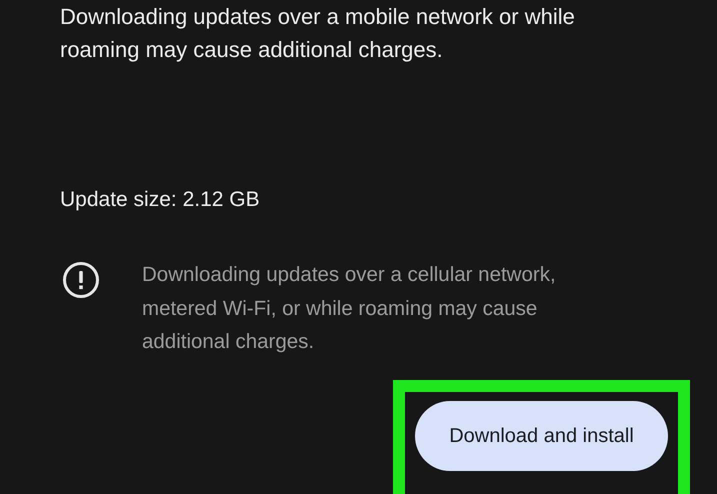 This screenshot has height=494, width=717. What do you see at coordinates (349, 308) in the screenshot?
I see `warning-text: Downloading updates over a cellular network, metered Wi-Fi, or while roaming may cause additional charges.` at bounding box center [349, 308].